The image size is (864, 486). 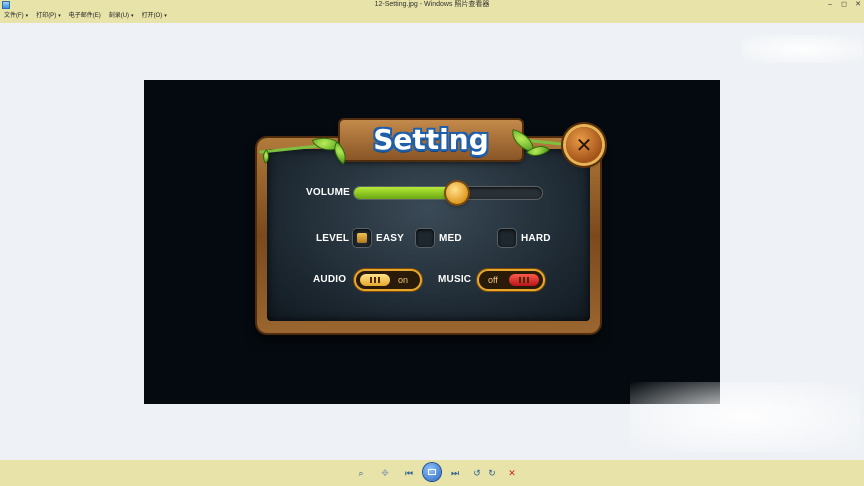 What do you see at coordinates (390, 238) in the screenshot?
I see `easy-label: EASY` at bounding box center [390, 238].